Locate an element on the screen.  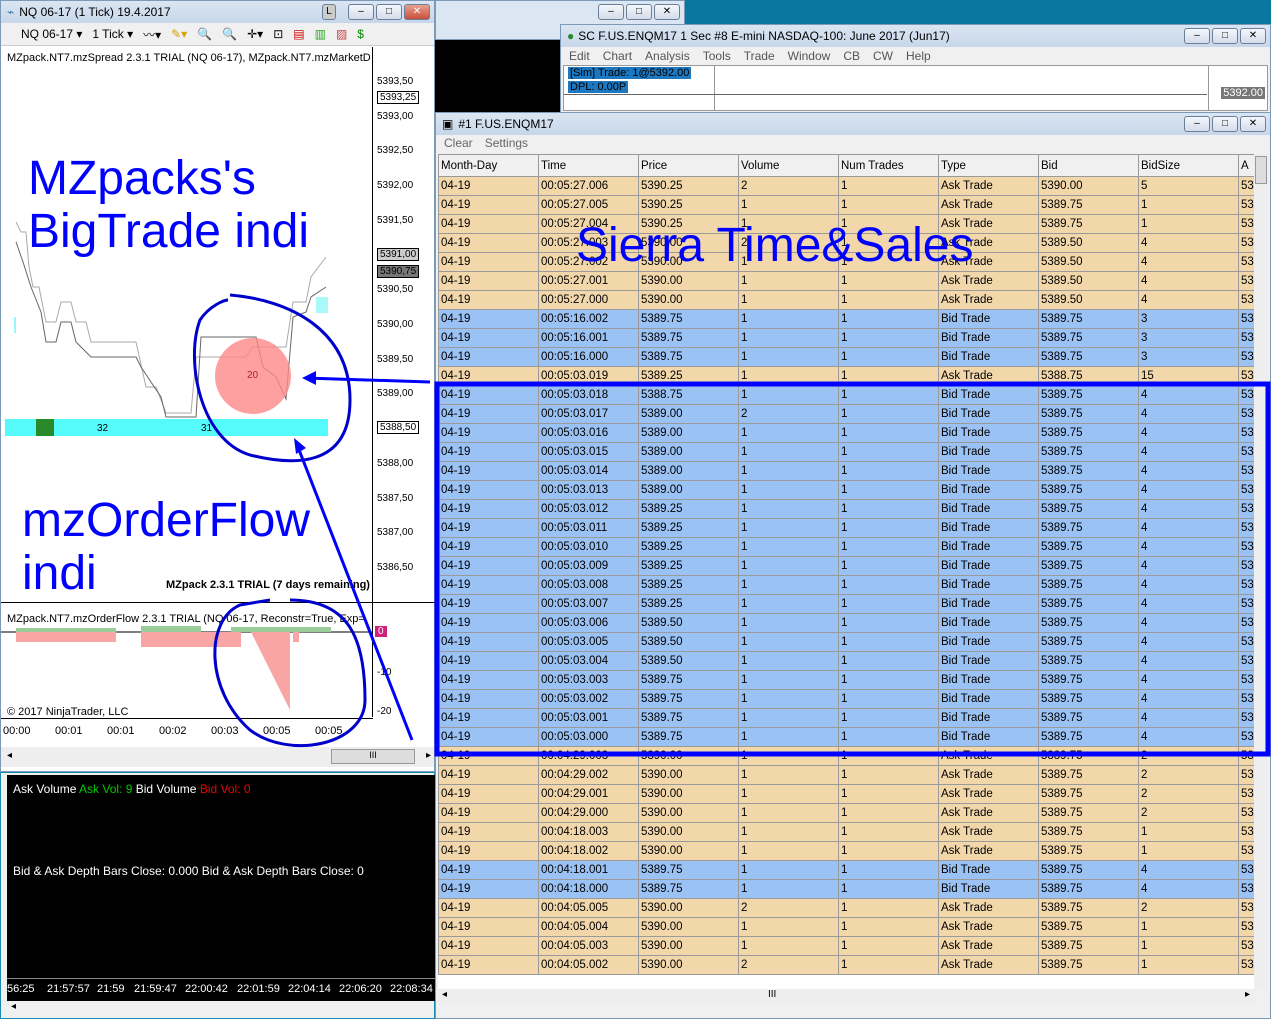
dollar-icon: $ is located at coordinates (360, 34).